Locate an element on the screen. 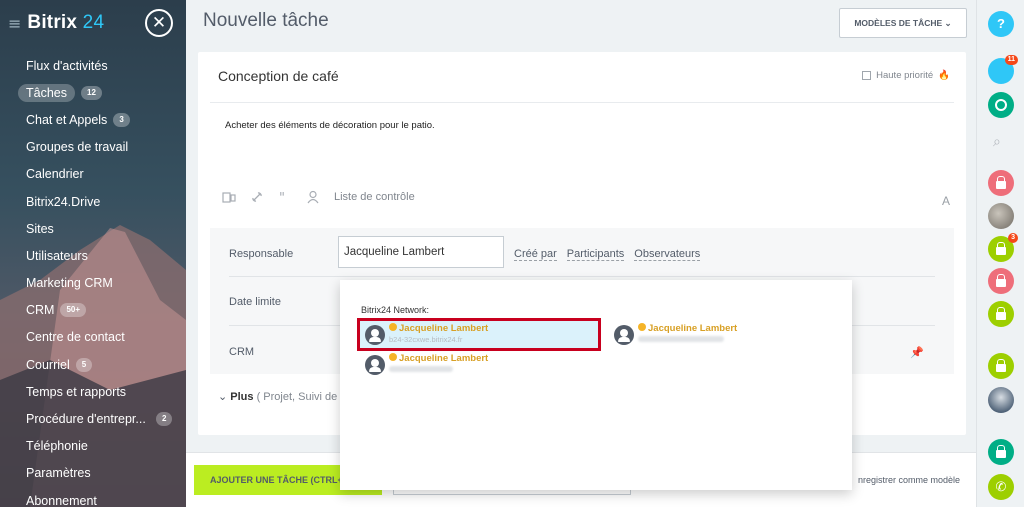  sidebar-item-courriel: Courriel 5 is located at coordinates (93, 364).